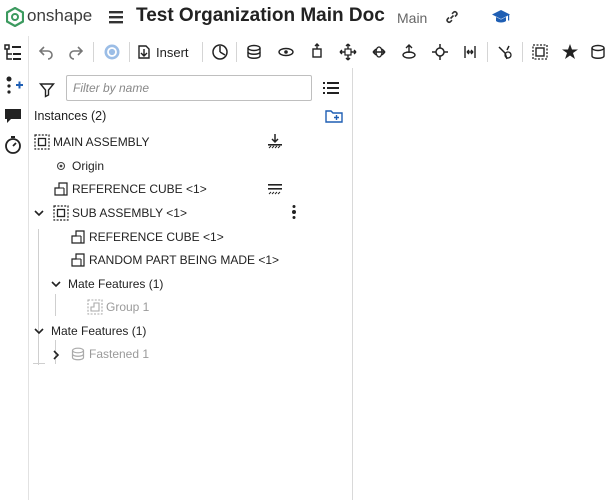 This screenshot has height=500, width=607. Describe the element at coordinates (144, 52) in the screenshot. I see `insert-icon` at that location.